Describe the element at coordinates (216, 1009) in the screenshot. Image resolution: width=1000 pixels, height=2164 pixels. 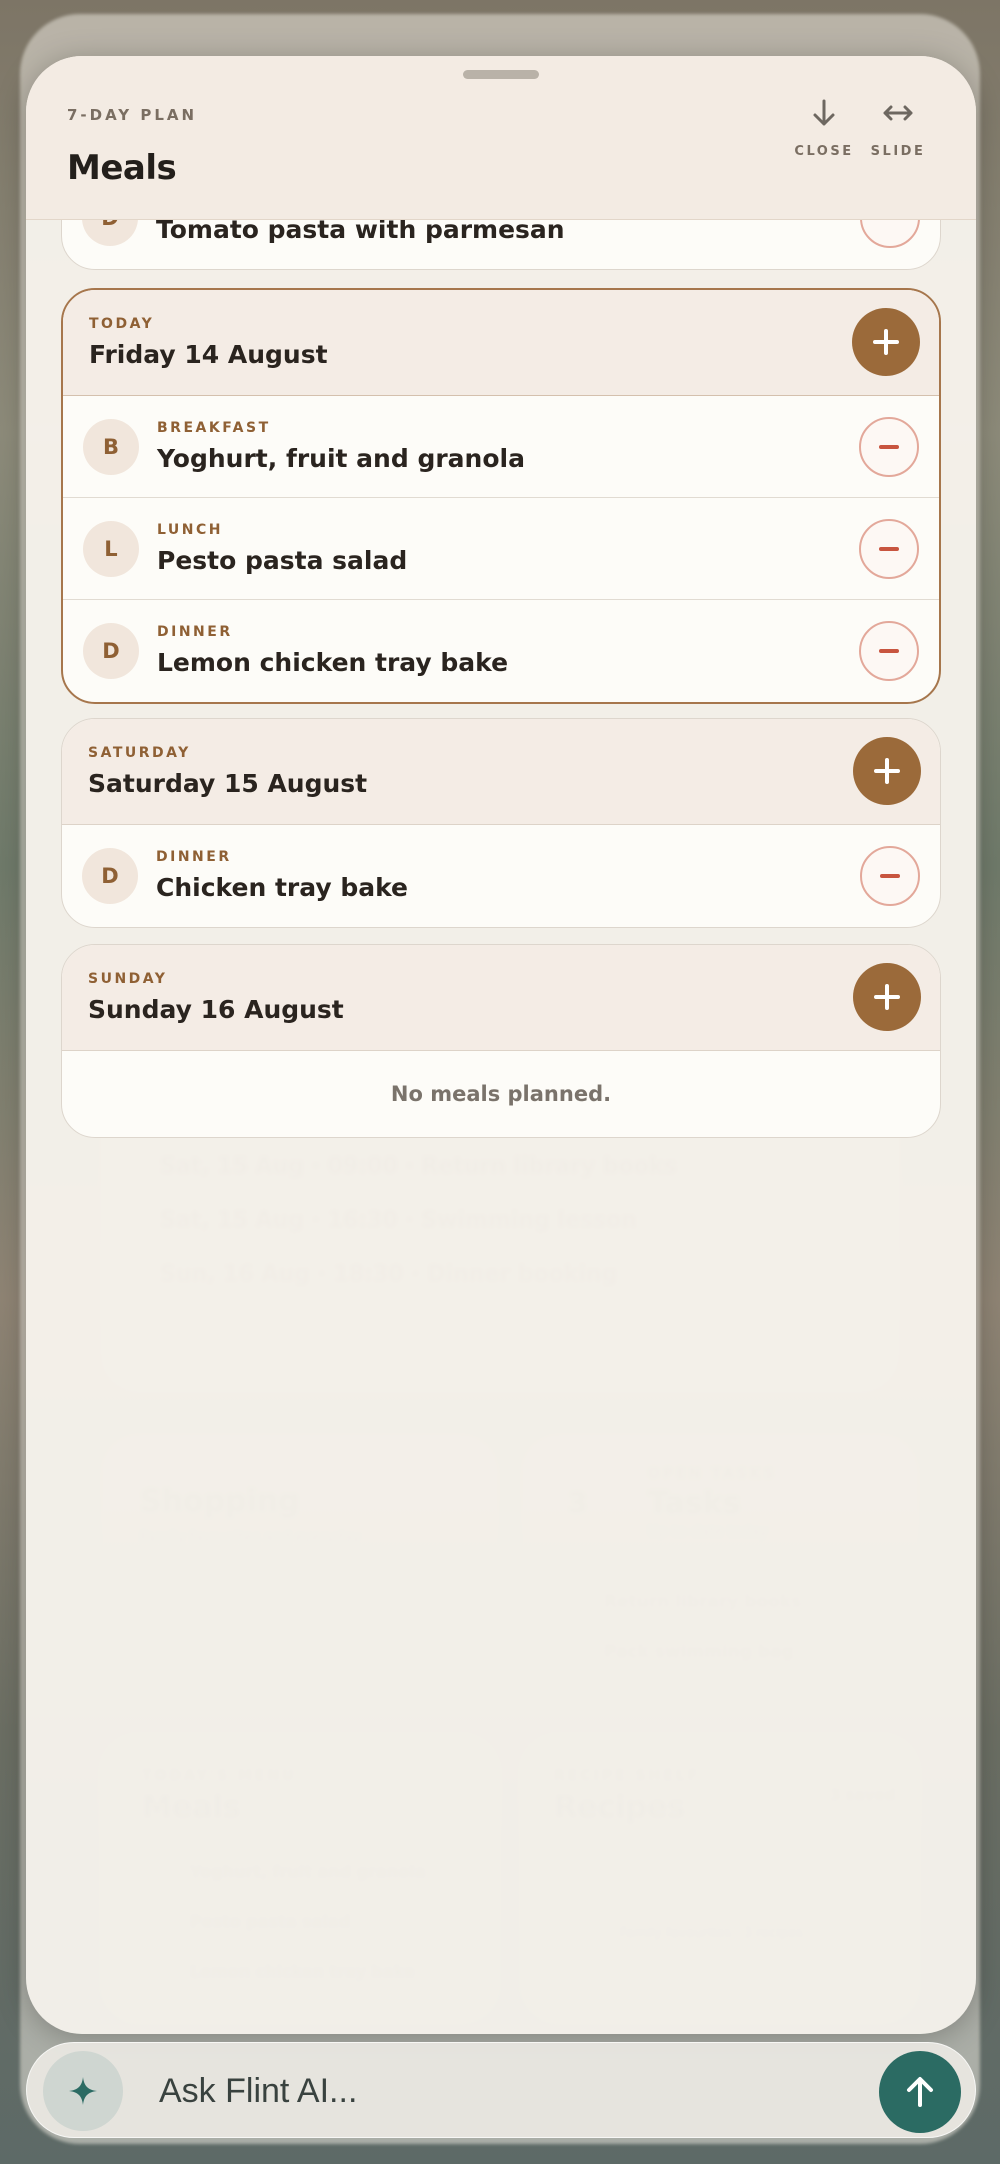
I see `day-title: Sunday 16 August` at that location.